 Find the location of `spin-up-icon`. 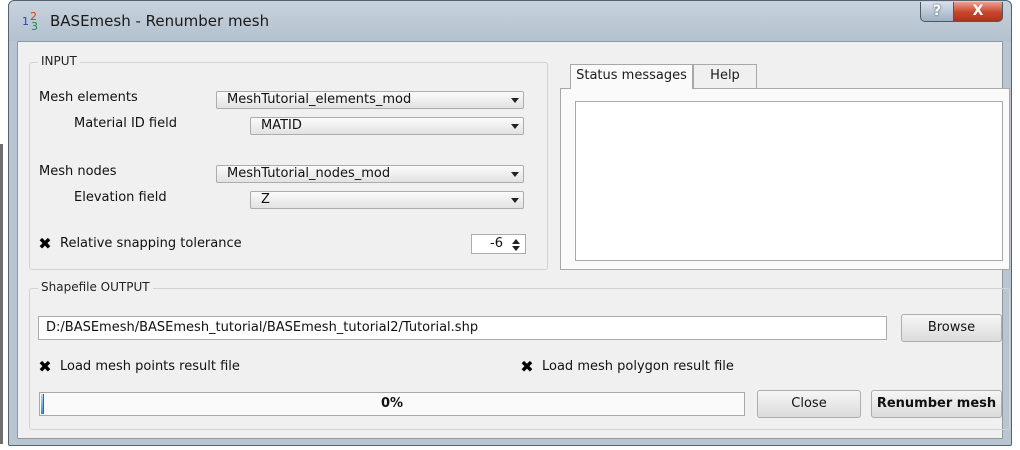

spin-up-icon is located at coordinates (516, 241).